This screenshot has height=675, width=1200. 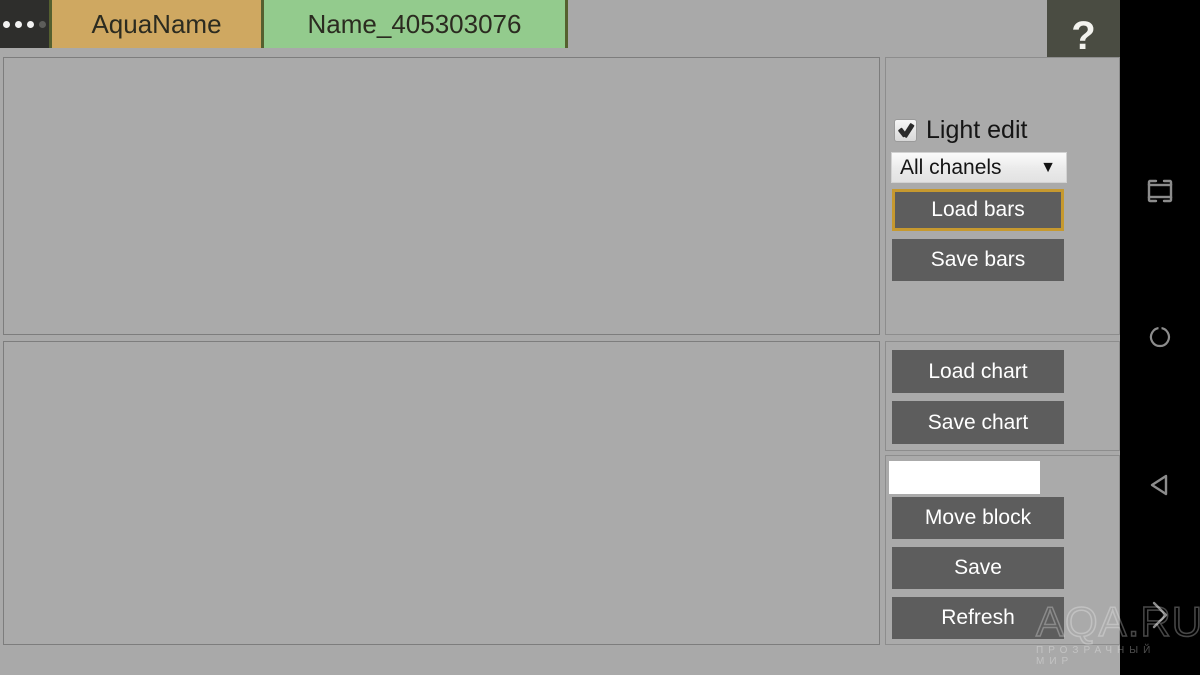 I want to click on expand-button, so click(x=1160, y=615).